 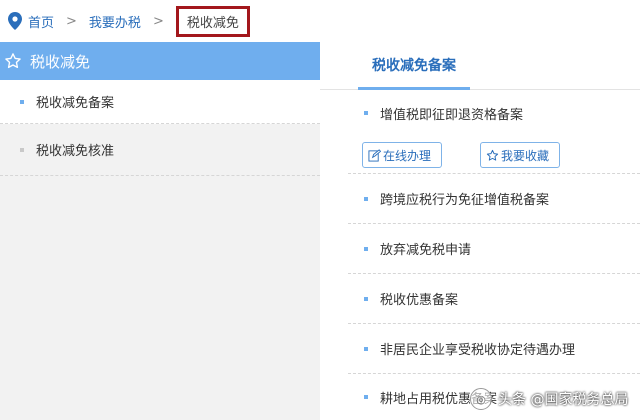 I want to click on watermark-logo-icon: ◎, so click(x=481, y=399).